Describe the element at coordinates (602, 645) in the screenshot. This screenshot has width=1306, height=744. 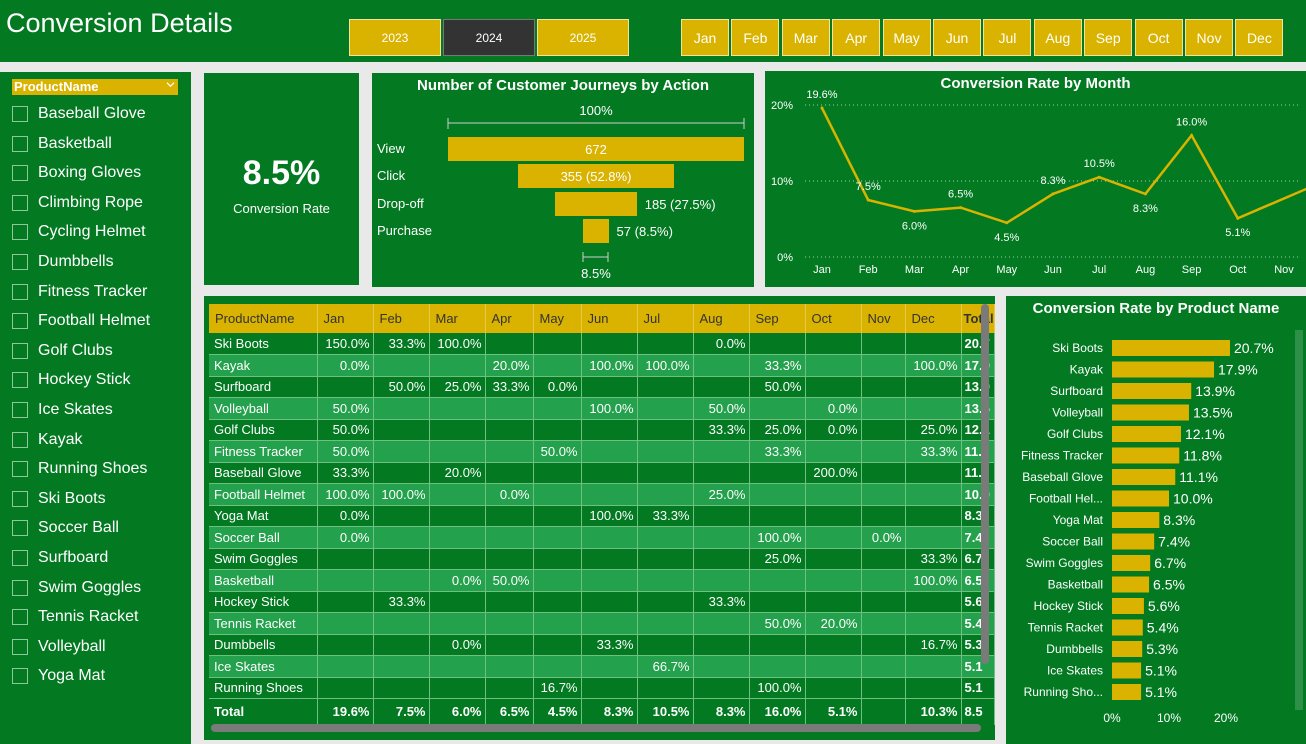
I see `table-row: Dumbbells 0.0% 33.3% 16.7% 5.3` at that location.